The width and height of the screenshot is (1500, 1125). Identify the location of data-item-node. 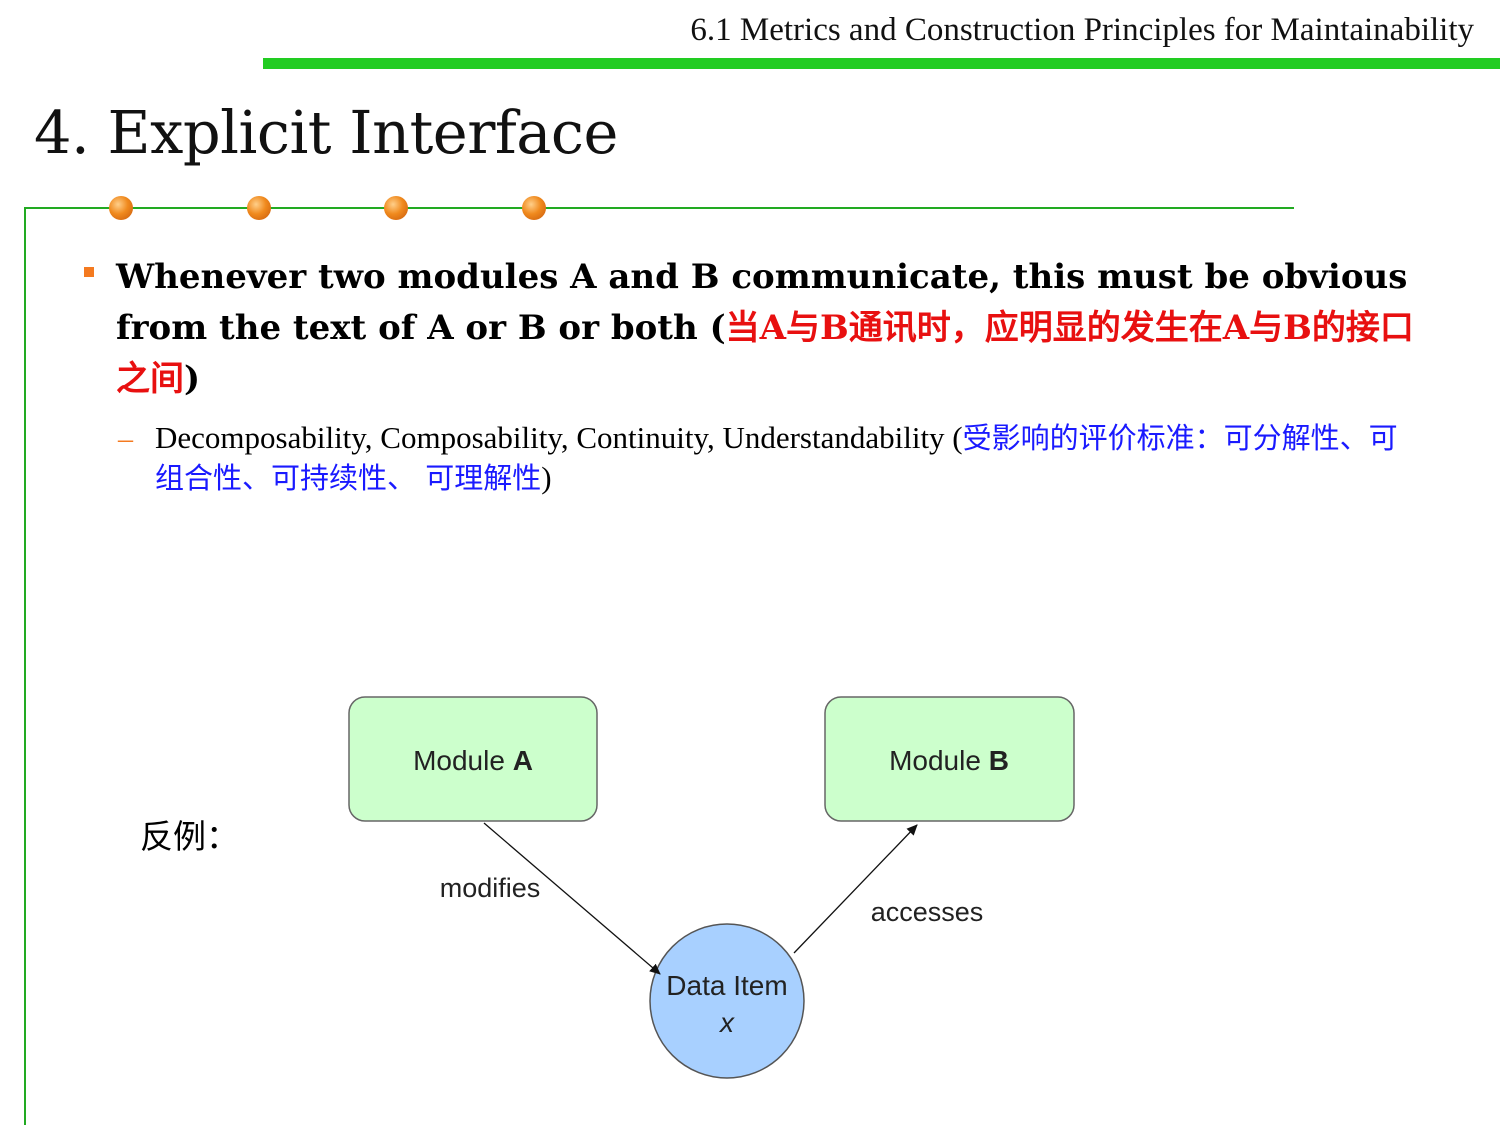
(727, 1001).